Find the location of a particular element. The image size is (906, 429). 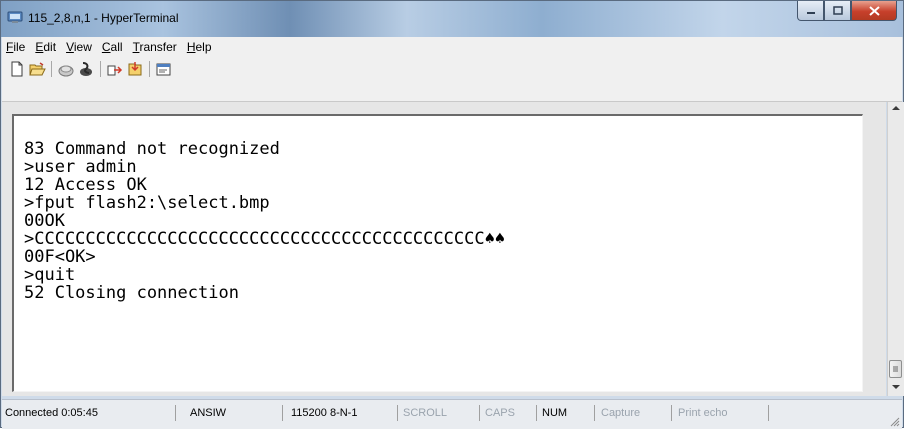

hyperterminal-app-icon is located at coordinates (15, 17).